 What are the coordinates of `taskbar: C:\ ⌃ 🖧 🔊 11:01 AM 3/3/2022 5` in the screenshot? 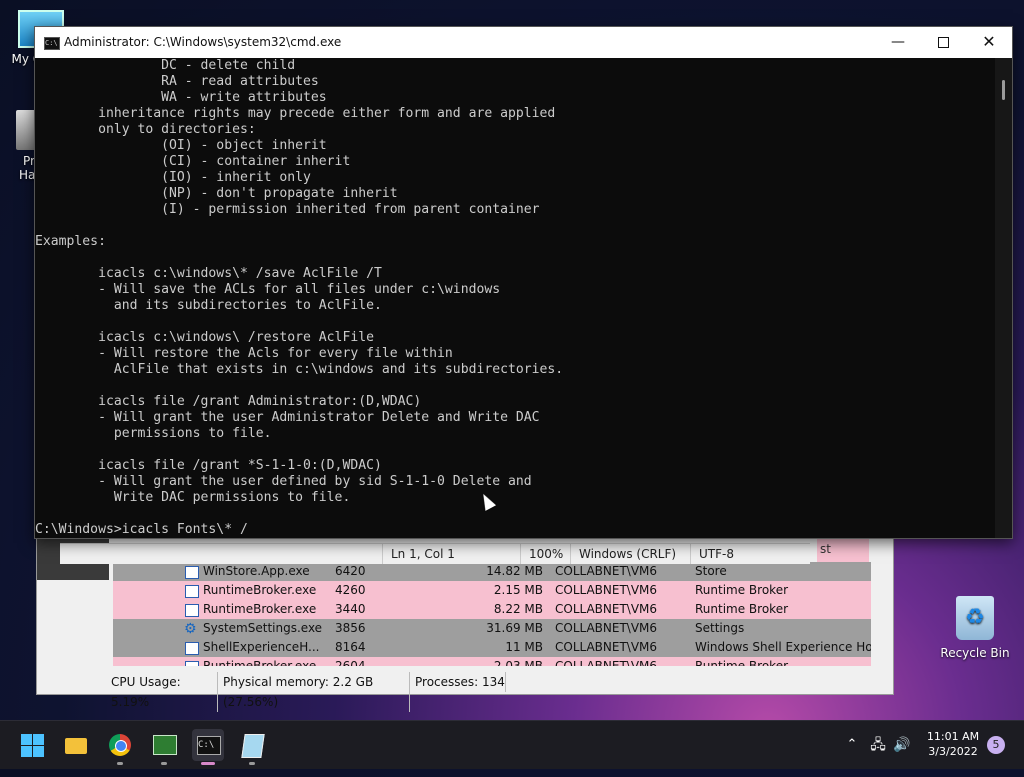 It's located at (512, 744).